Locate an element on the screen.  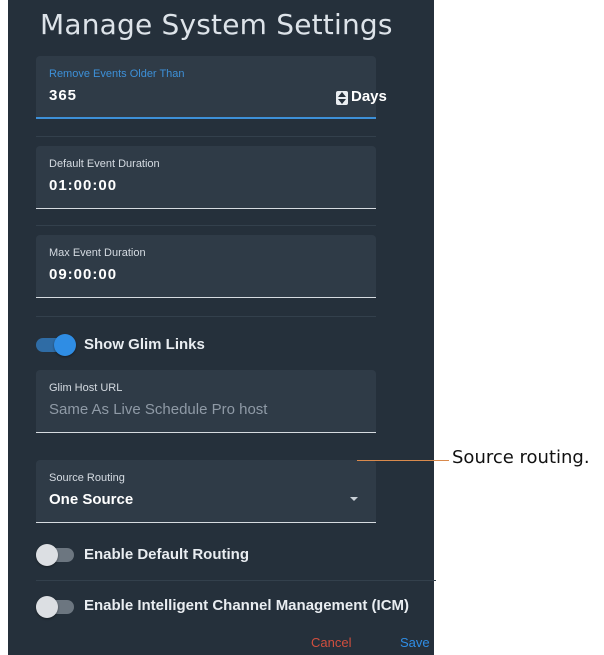
glim-host-url-label: Glim Host URL is located at coordinates (86, 388).